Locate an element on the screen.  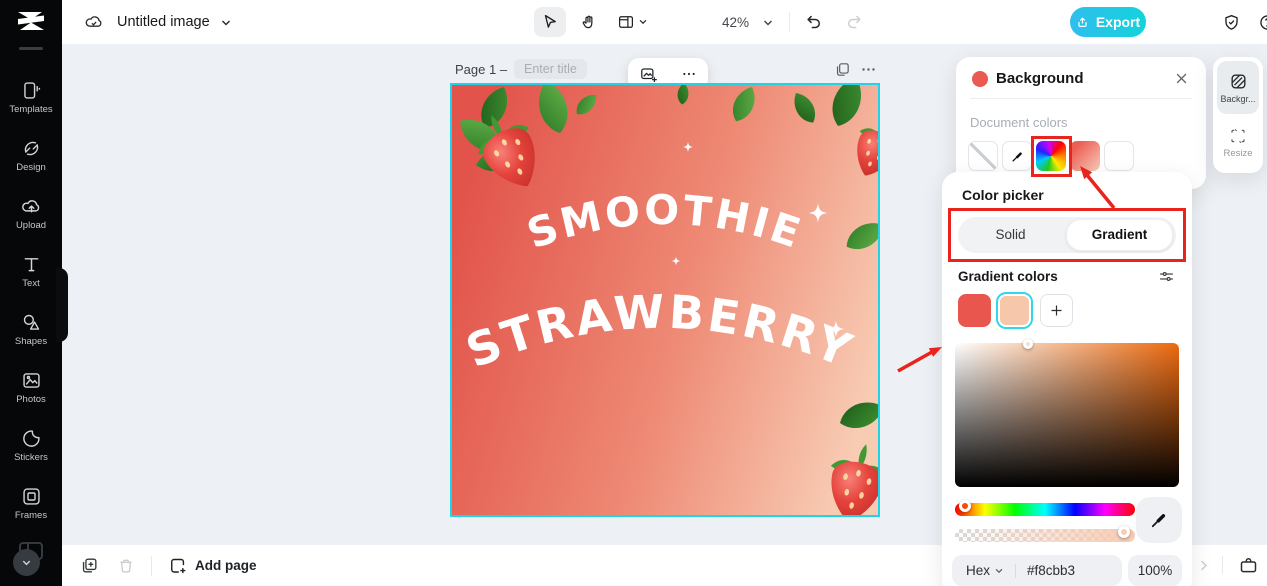
select-tool-button is located at coordinates (550, 22).